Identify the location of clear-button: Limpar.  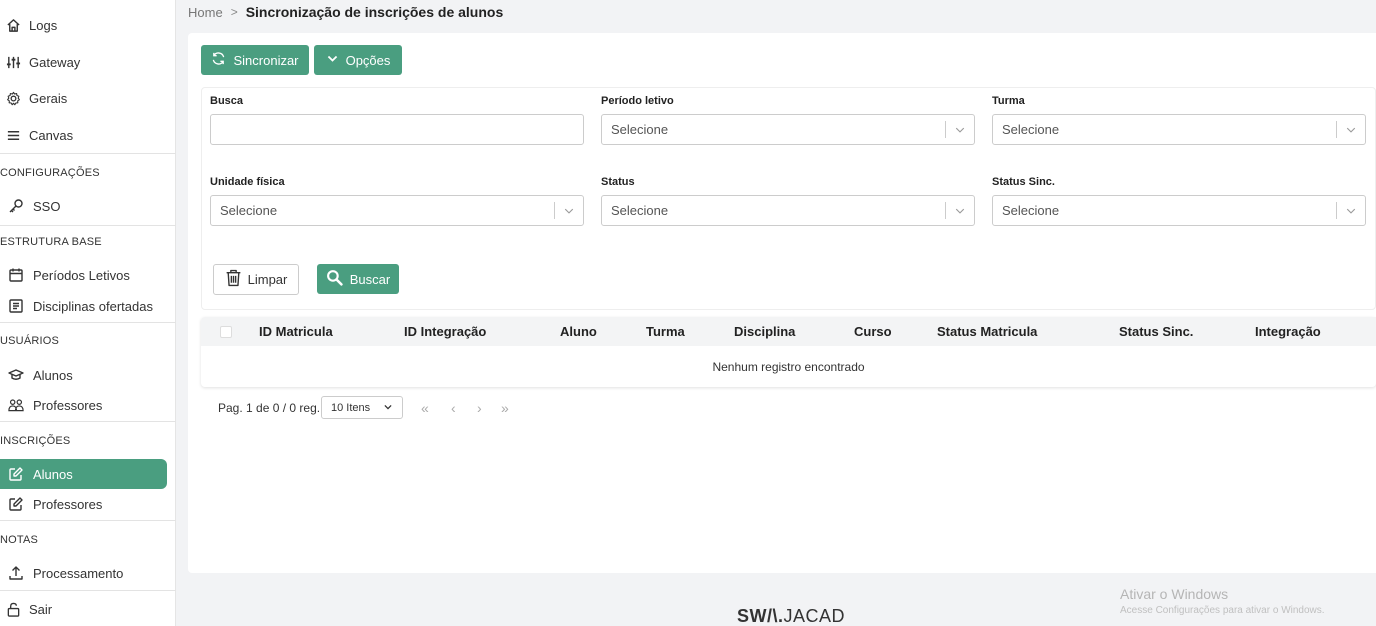
(256, 279).